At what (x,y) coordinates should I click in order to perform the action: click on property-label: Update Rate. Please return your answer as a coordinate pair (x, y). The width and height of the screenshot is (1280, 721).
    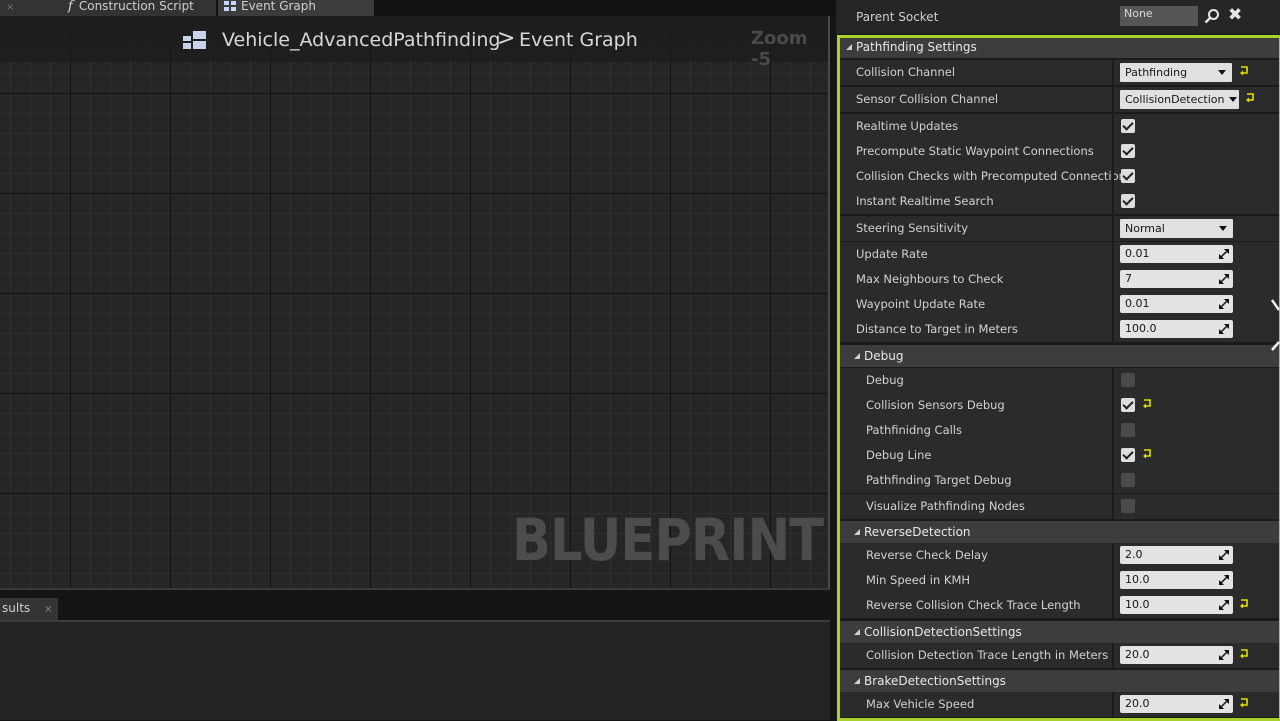
    Looking at the image, I should click on (892, 254).